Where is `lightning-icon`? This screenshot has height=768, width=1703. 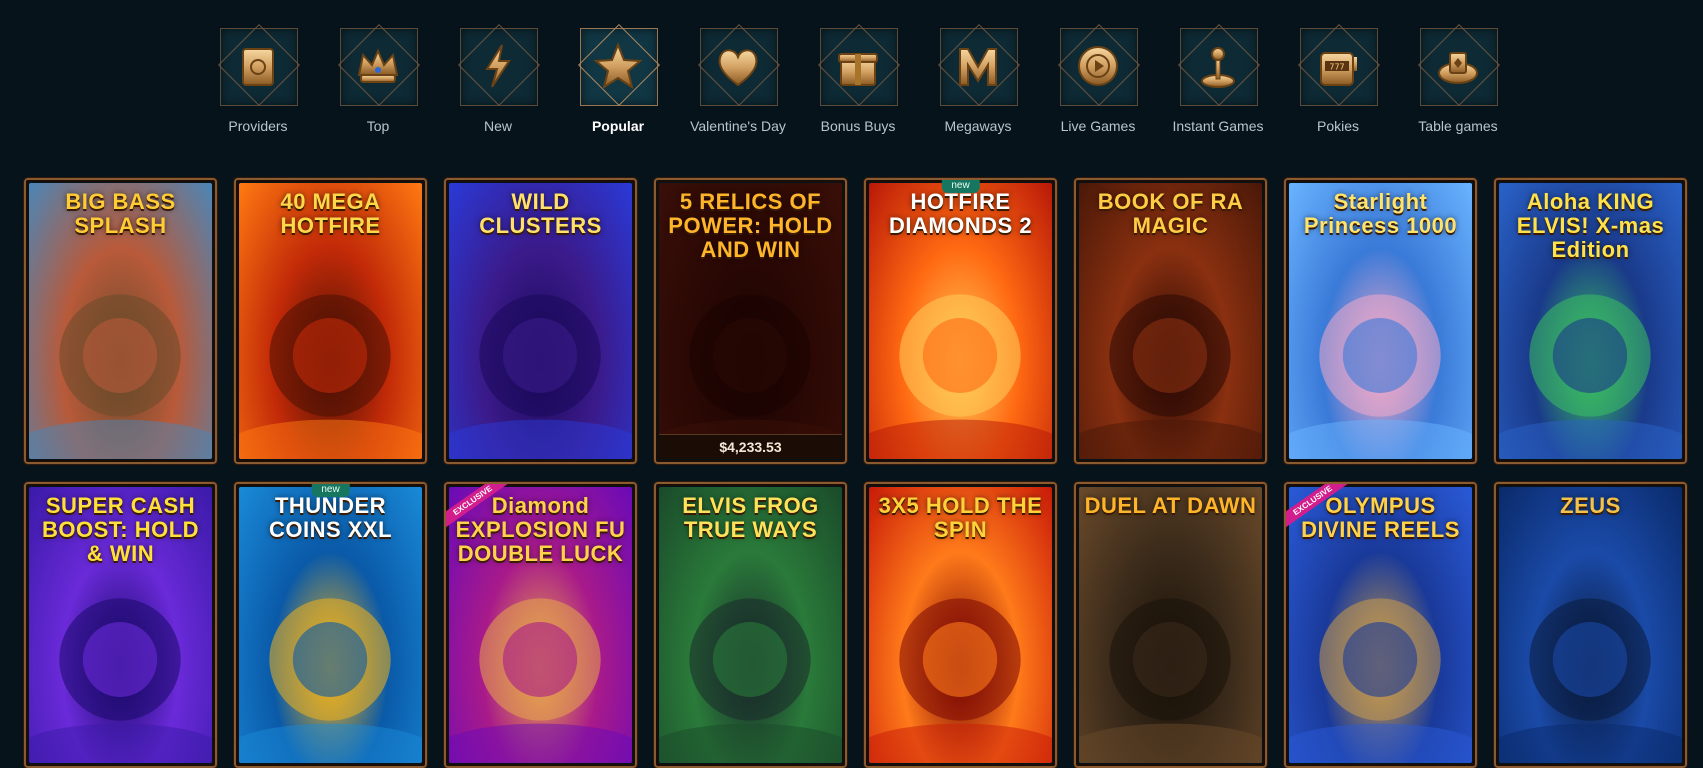
lightning-icon is located at coordinates (498, 66).